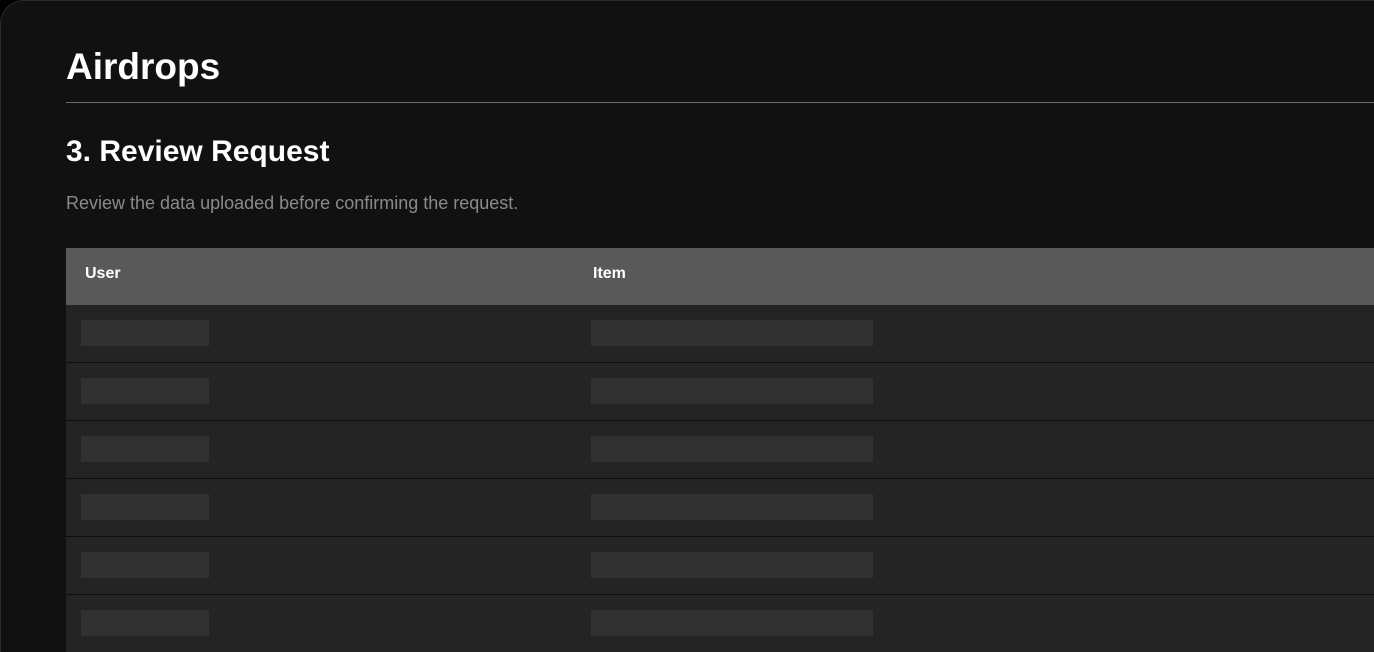  Describe the element at coordinates (103, 273) in the screenshot. I see `column-header-user: User` at that location.